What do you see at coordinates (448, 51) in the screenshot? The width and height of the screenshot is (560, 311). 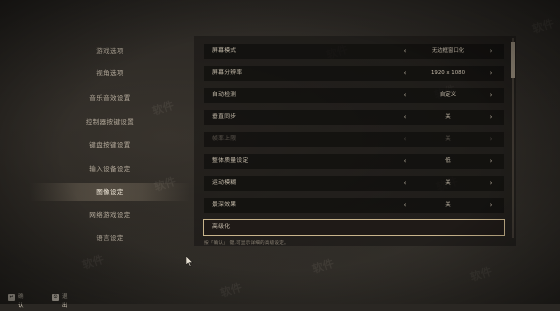 I see `setting-value: 无边框窗口化` at bounding box center [448, 51].